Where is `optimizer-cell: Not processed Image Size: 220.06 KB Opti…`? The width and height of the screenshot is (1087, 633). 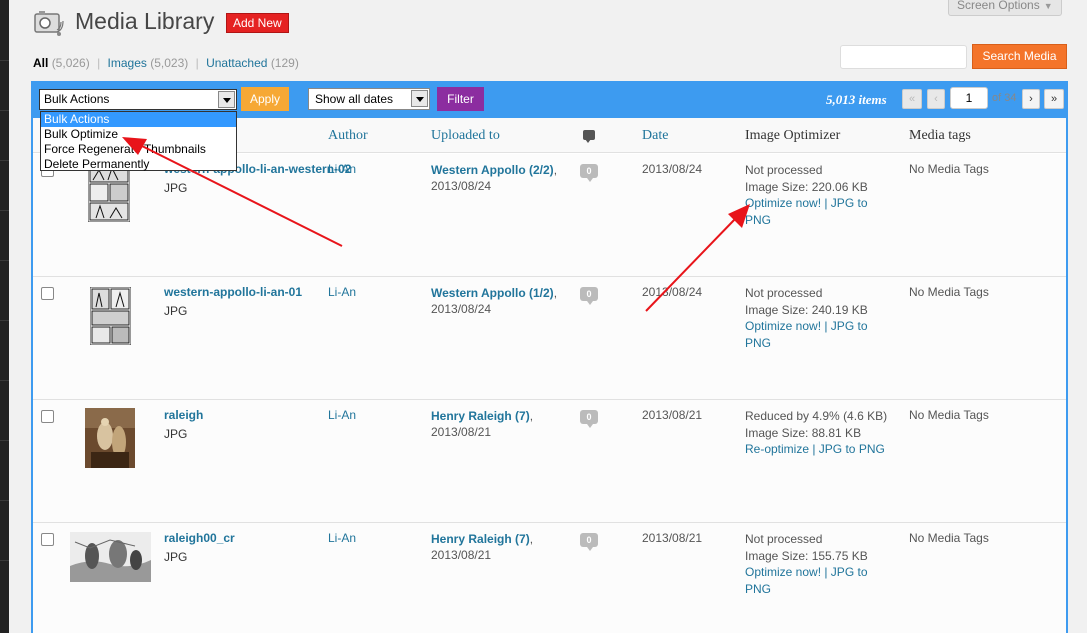 optimizer-cell: Not processed Image Size: 220.06 KB Opti… is located at coordinates (820, 195).